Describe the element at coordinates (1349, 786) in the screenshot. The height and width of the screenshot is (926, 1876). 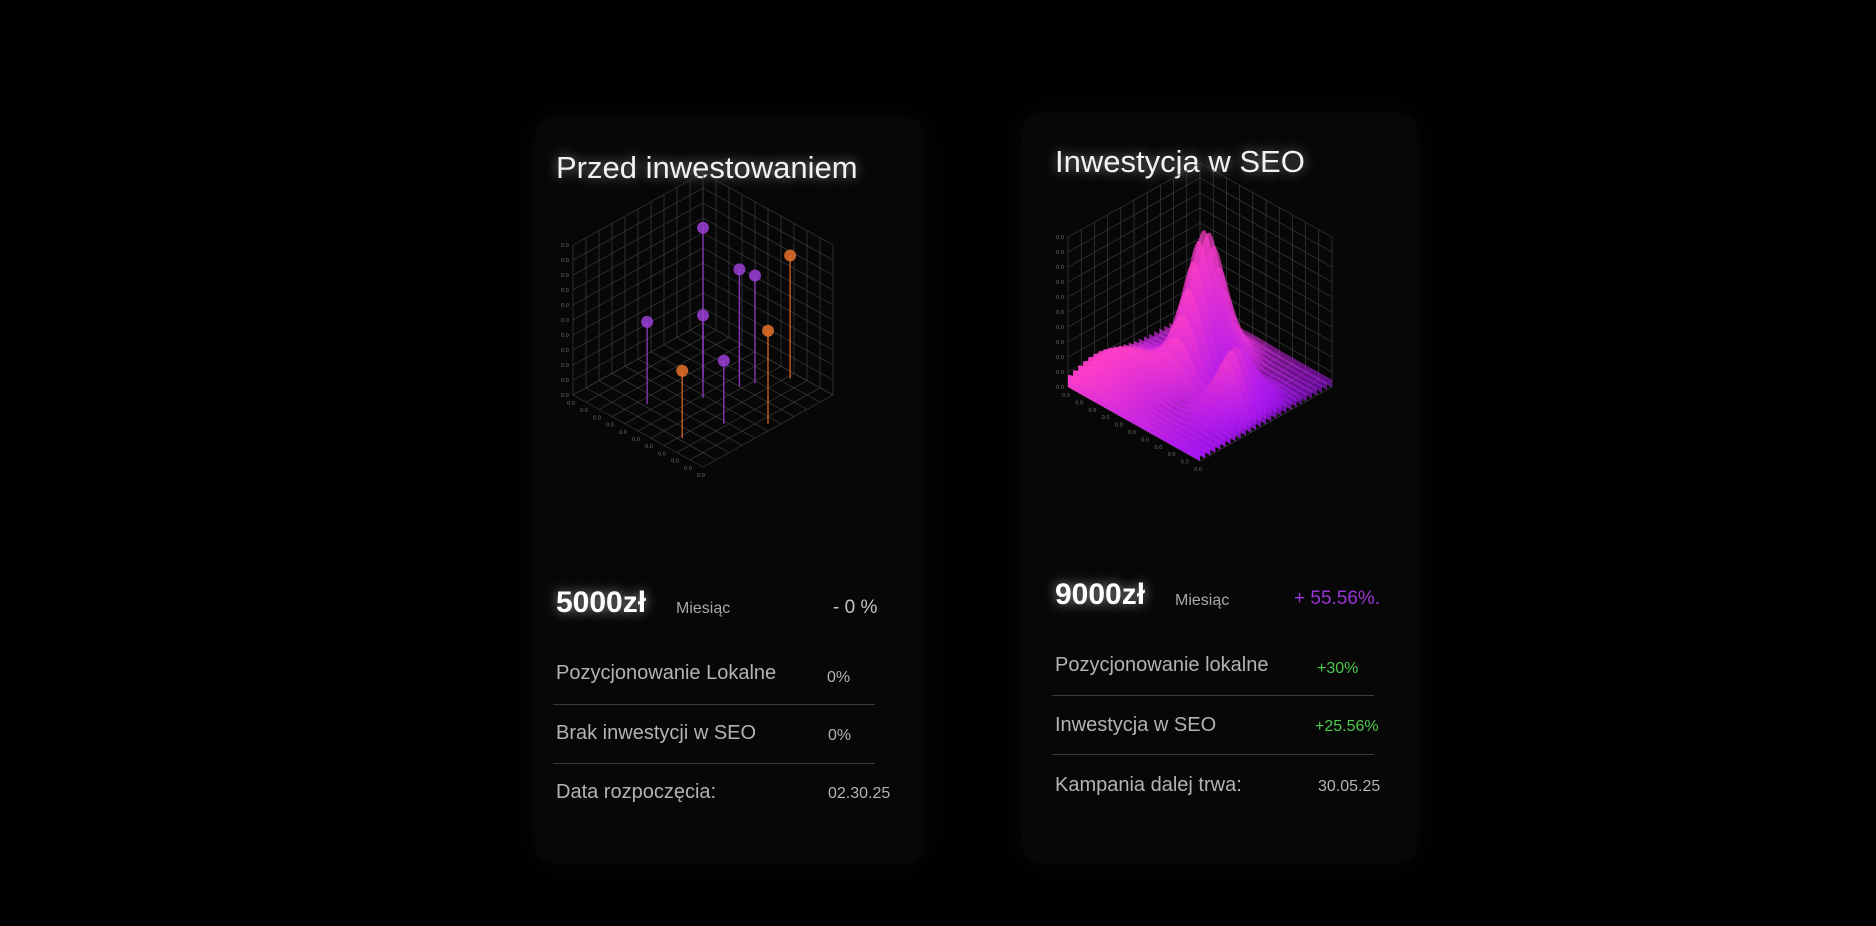
I see `row-value-campaign-continues: 30.05.25` at that location.